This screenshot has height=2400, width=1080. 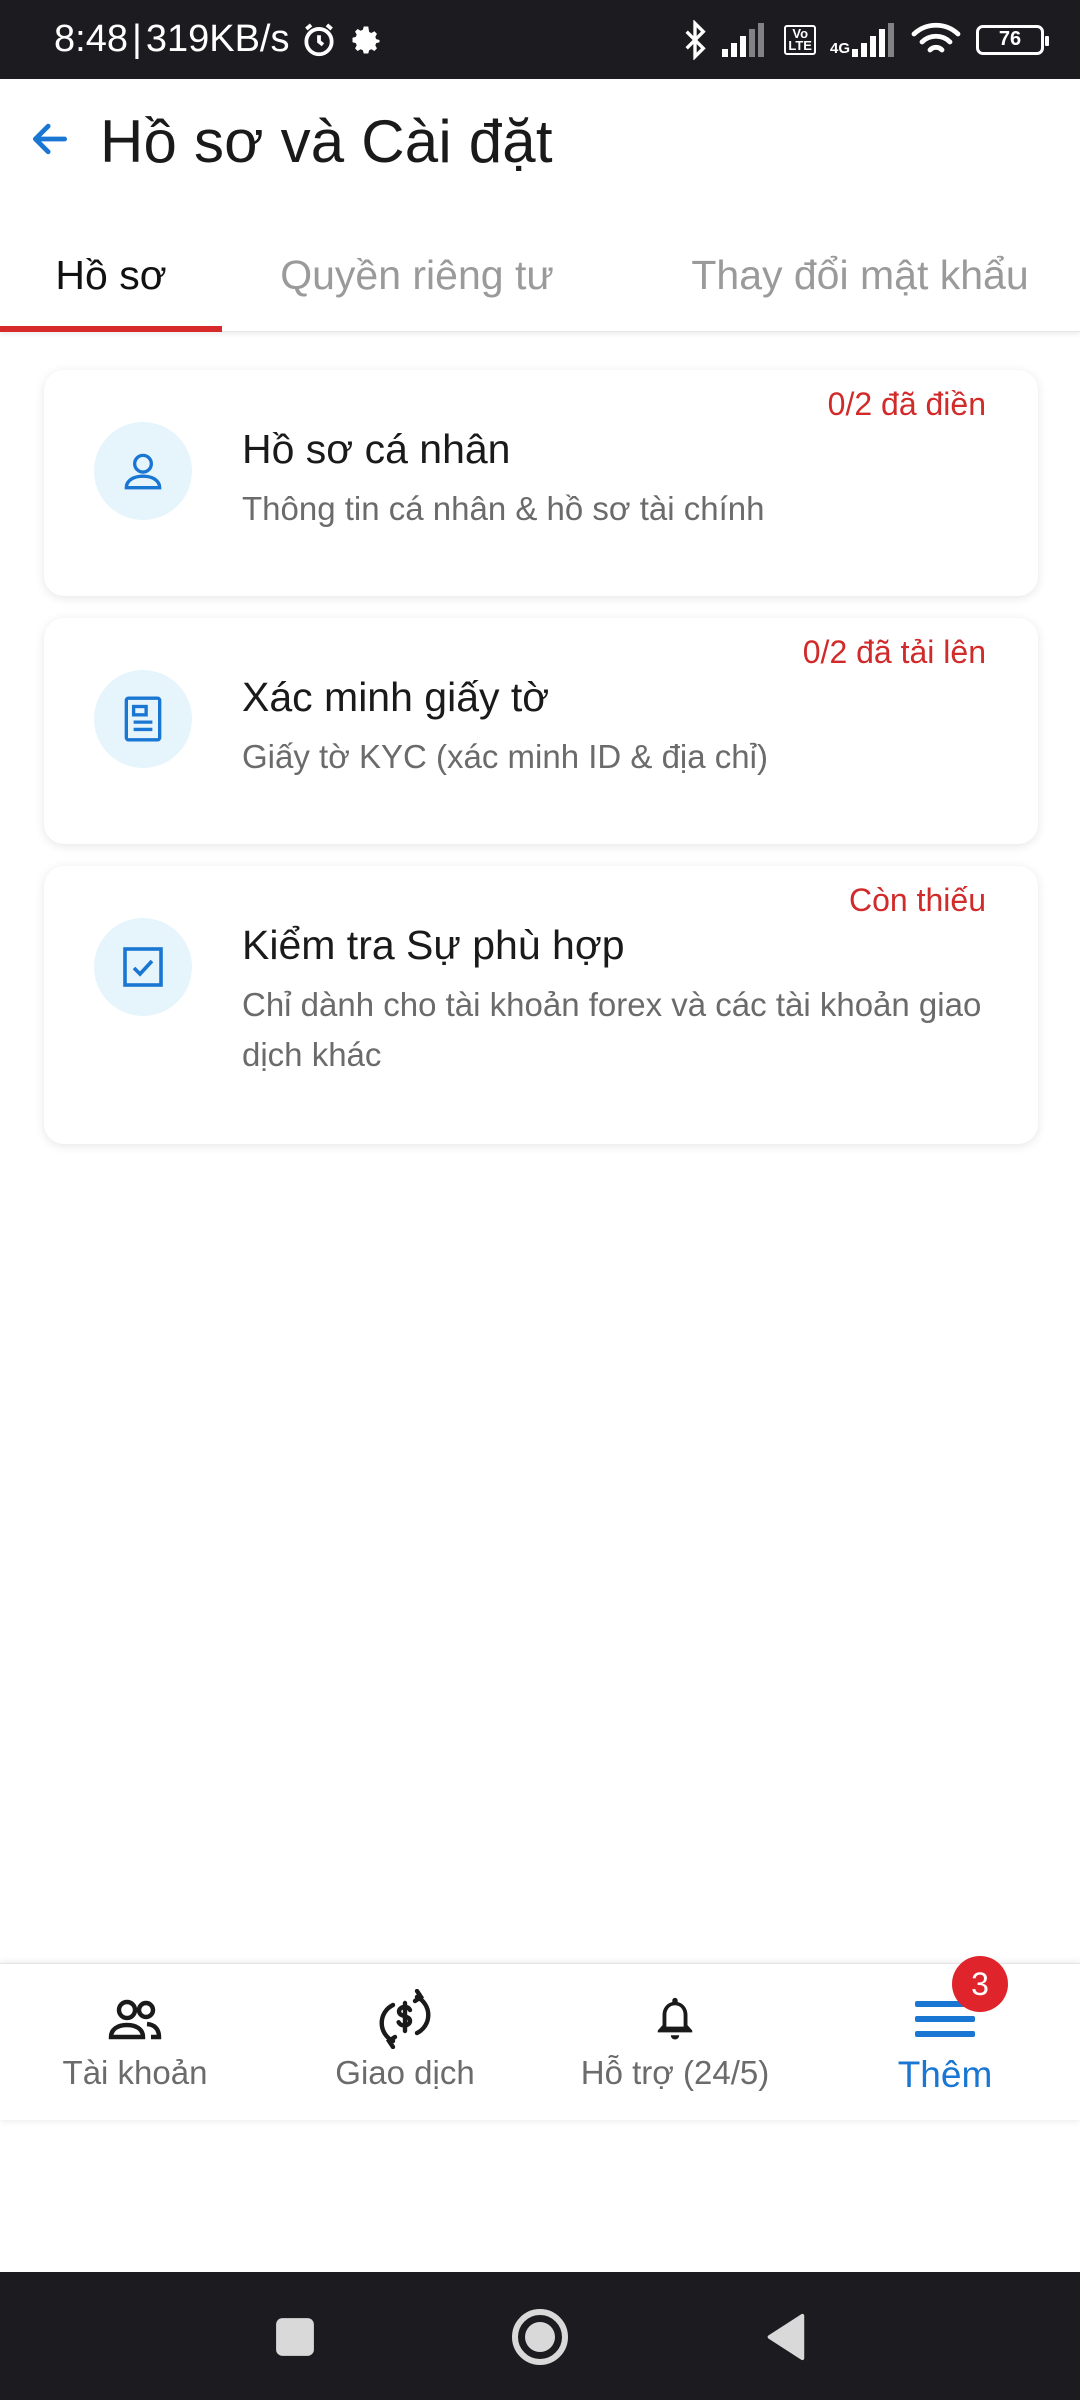 I want to click on tab-label: Thay đổi mật khẩu, so click(x=860, y=274).